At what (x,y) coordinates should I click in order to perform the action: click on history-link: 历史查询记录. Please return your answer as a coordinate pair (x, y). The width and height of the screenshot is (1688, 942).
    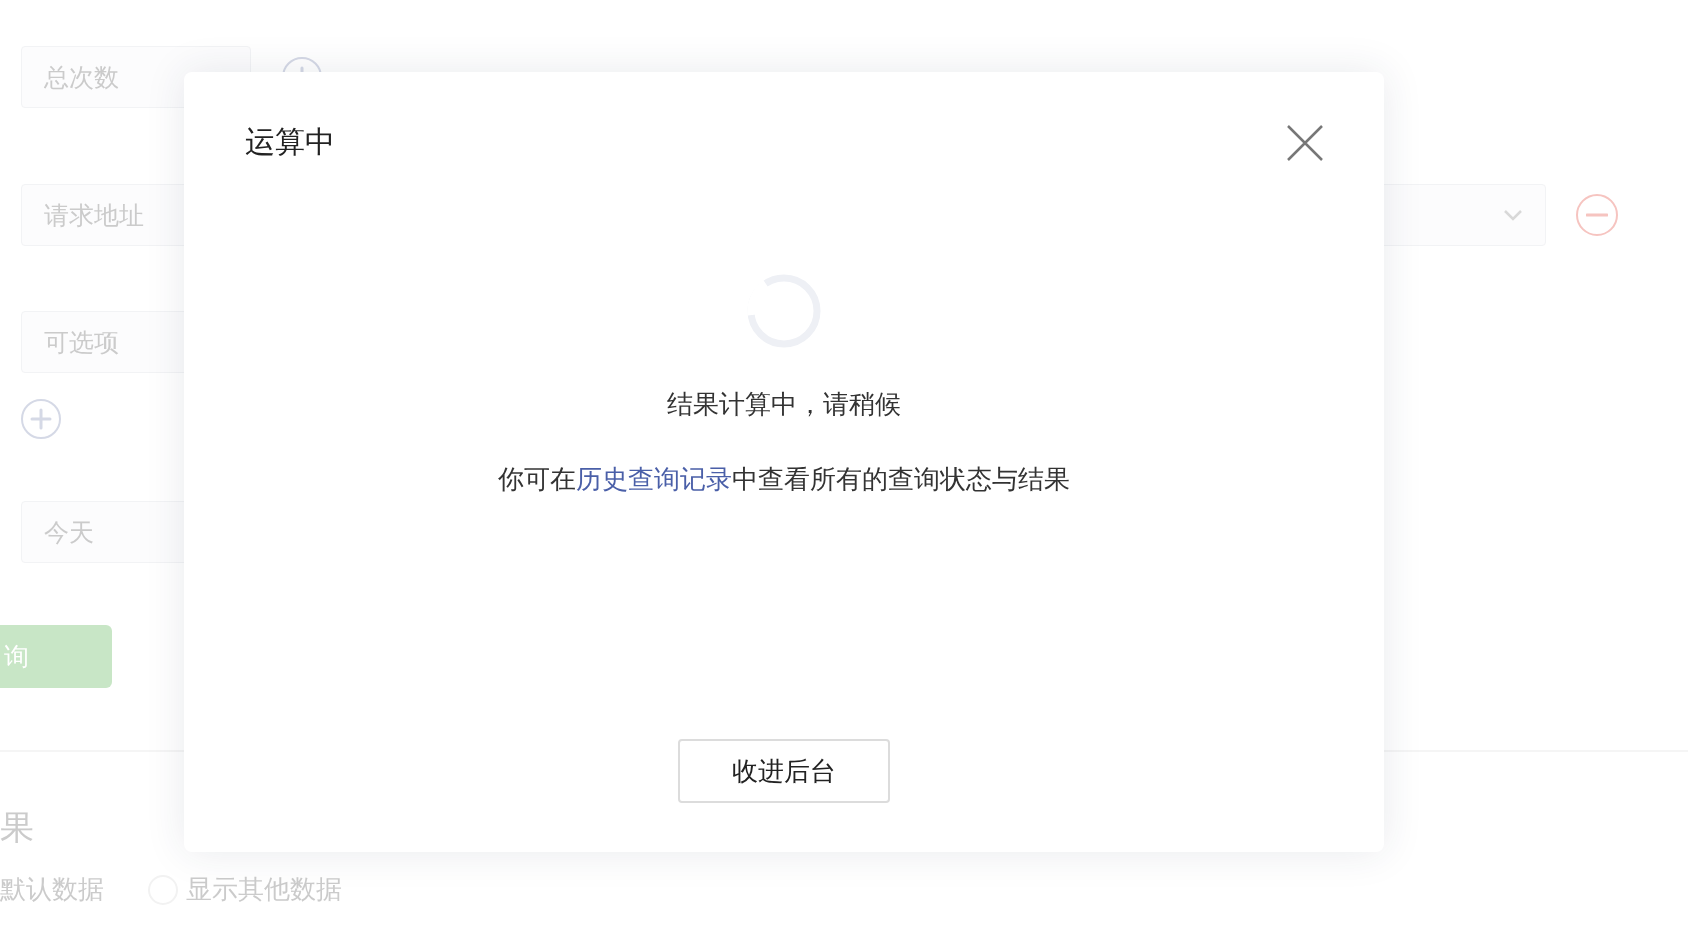
    Looking at the image, I should click on (654, 479).